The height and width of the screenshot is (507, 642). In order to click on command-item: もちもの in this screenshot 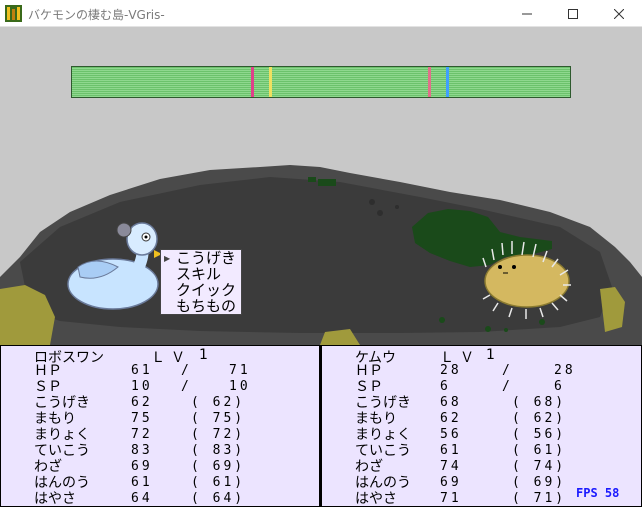, I will do `click(206, 306)`.